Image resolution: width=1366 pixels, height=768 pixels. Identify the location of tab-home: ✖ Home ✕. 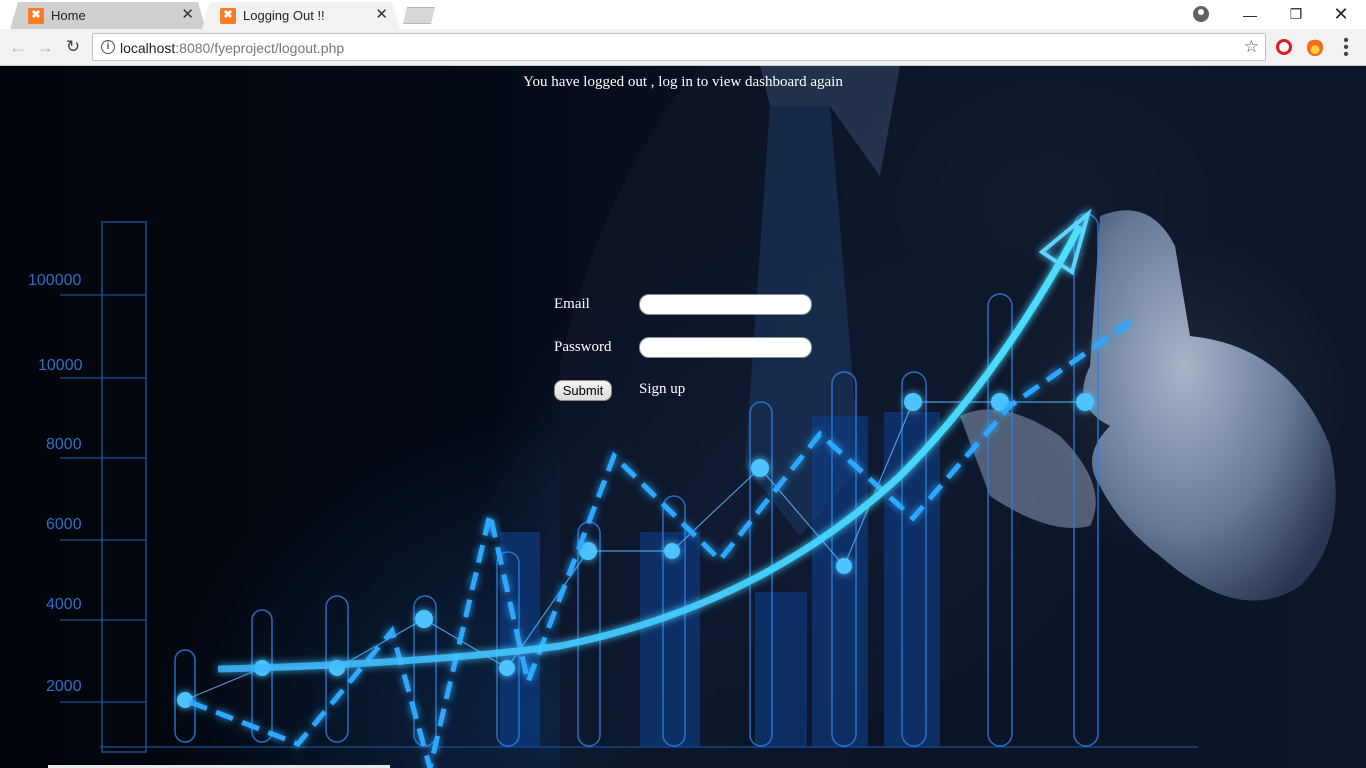
(108, 15).